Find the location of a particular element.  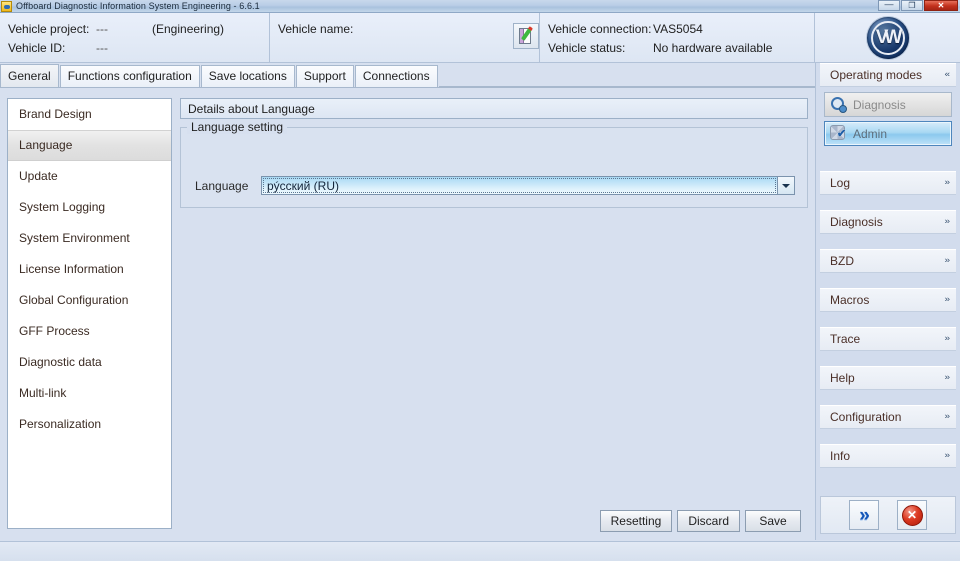

language-field-row: Language рýсский (RU) is located at coordinates (494, 185).